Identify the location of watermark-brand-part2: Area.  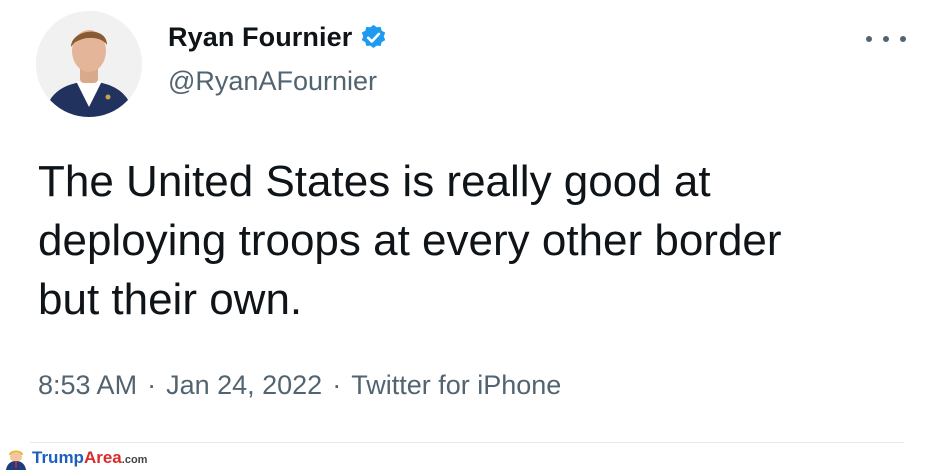
(102, 457).